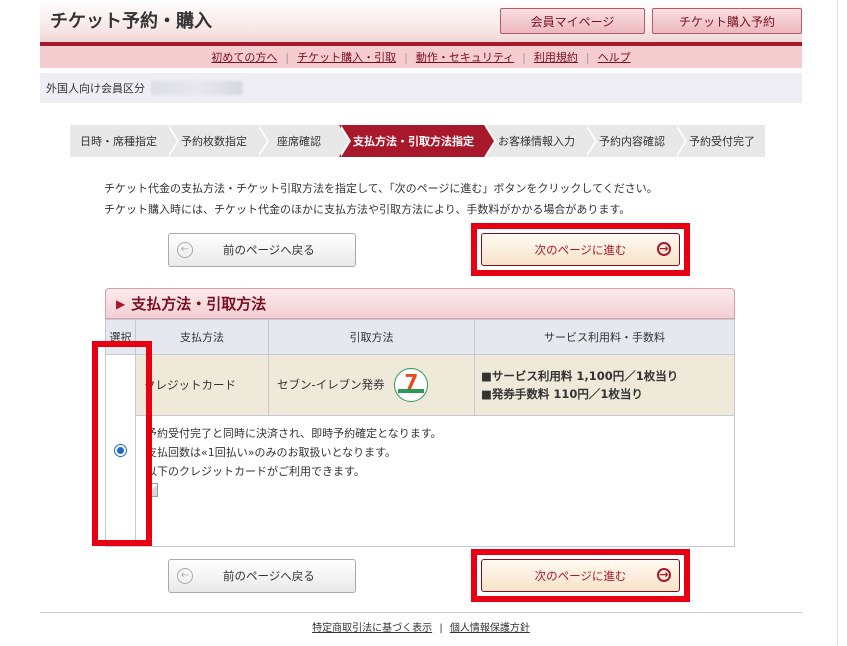 This screenshot has height=646, width=847. Describe the element at coordinates (604, 385) in the screenshot. I see `fees-cell: ■サービス利用料 1,100円／1枚当り ■発券手数料 110円／1枚当り` at that location.